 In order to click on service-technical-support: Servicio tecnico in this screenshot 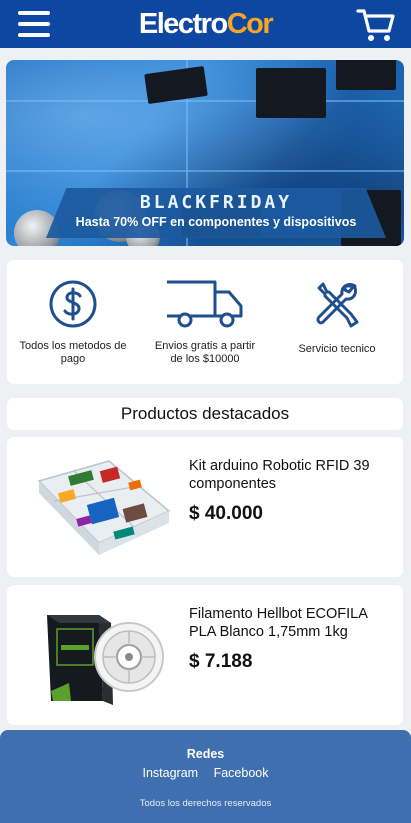, I will do `click(337, 317)`.